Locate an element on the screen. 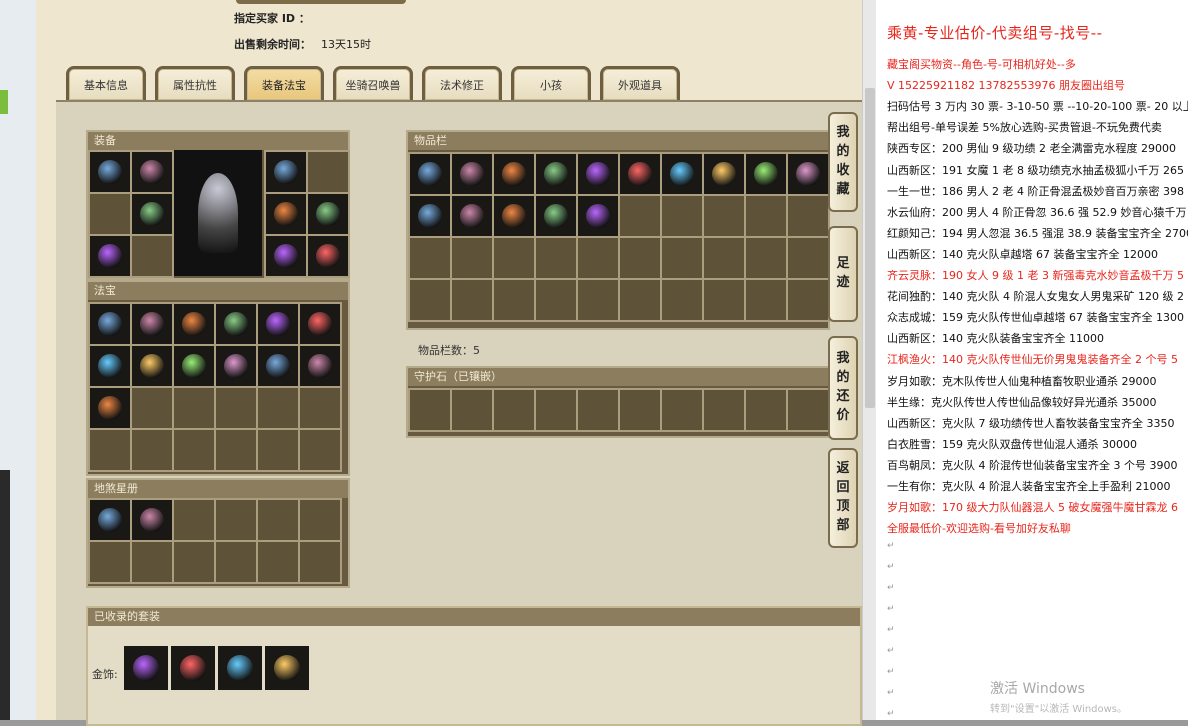 Image resolution: width=1188 pixels, height=726 pixels. side-button-1: 足迹 is located at coordinates (843, 274).